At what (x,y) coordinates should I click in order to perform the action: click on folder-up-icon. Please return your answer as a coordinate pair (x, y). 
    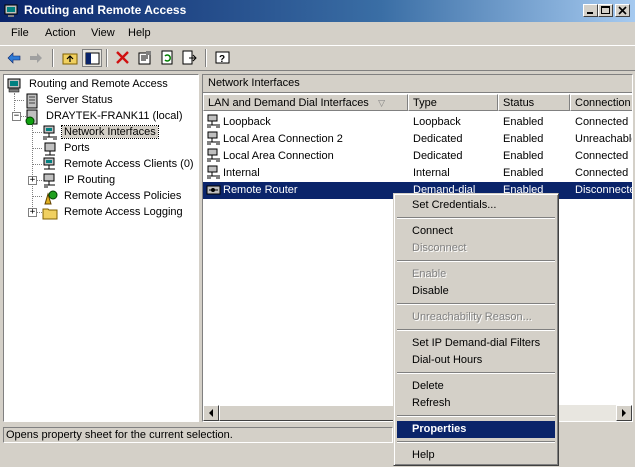
    Looking at the image, I should click on (70, 59).